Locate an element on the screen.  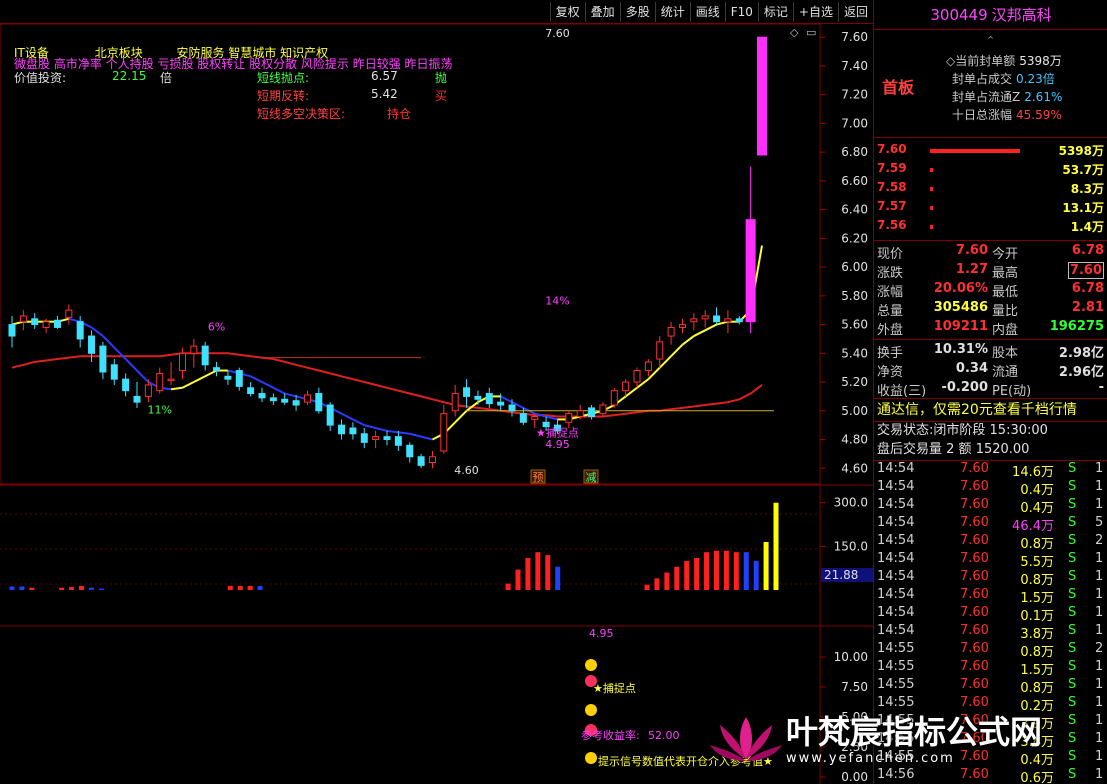
watermark-title: 叶梵宸指标公式网 is located at coordinates (914, 732).